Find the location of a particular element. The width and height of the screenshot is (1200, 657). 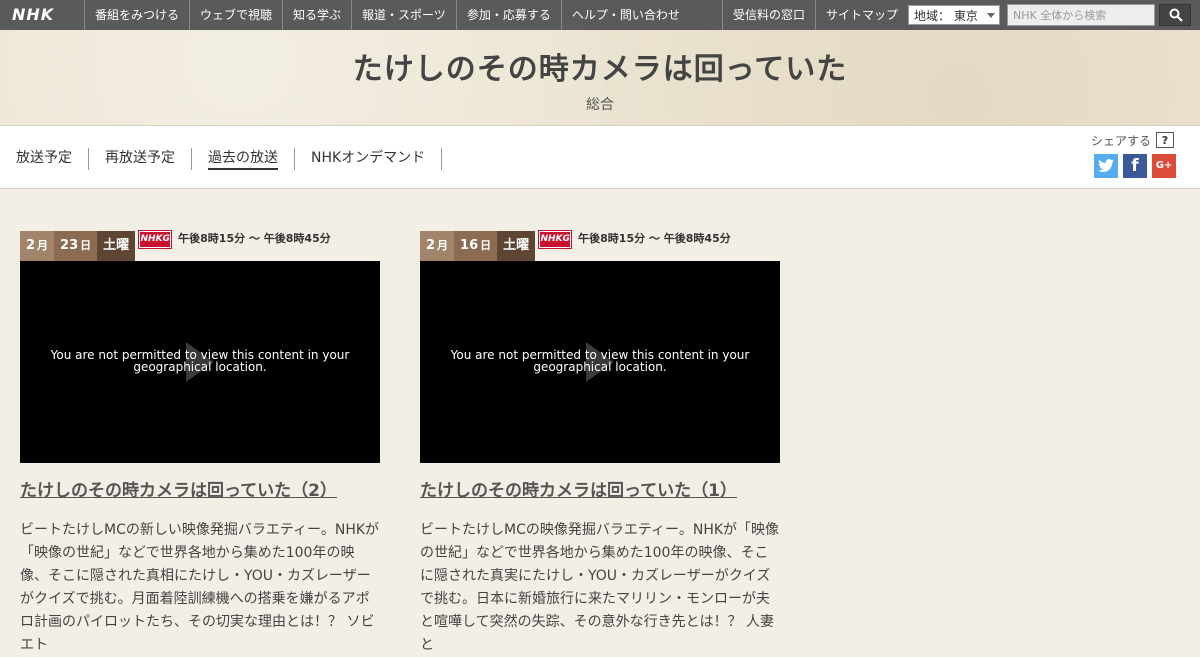

search-input is located at coordinates (1081, 15).